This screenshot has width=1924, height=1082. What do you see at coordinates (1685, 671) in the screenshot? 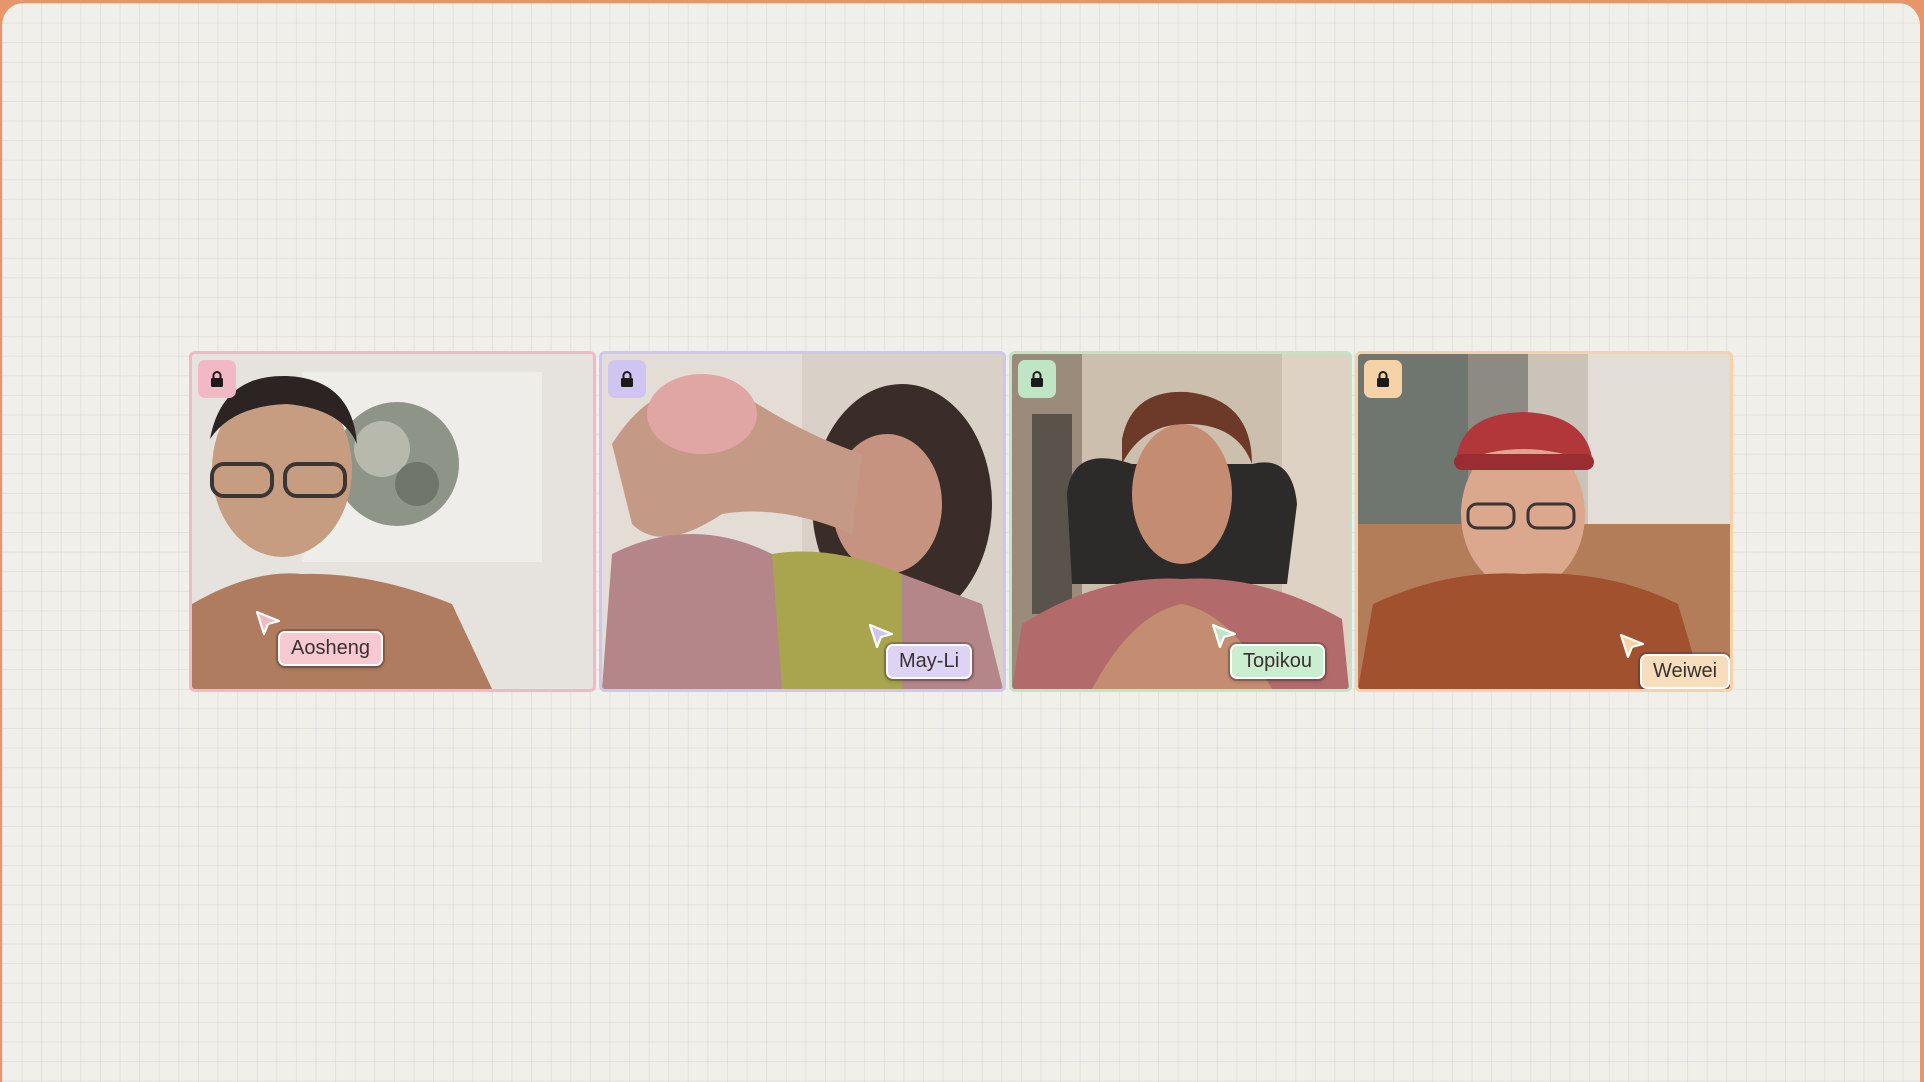
I see `participant-name-tag: Weiwei` at bounding box center [1685, 671].